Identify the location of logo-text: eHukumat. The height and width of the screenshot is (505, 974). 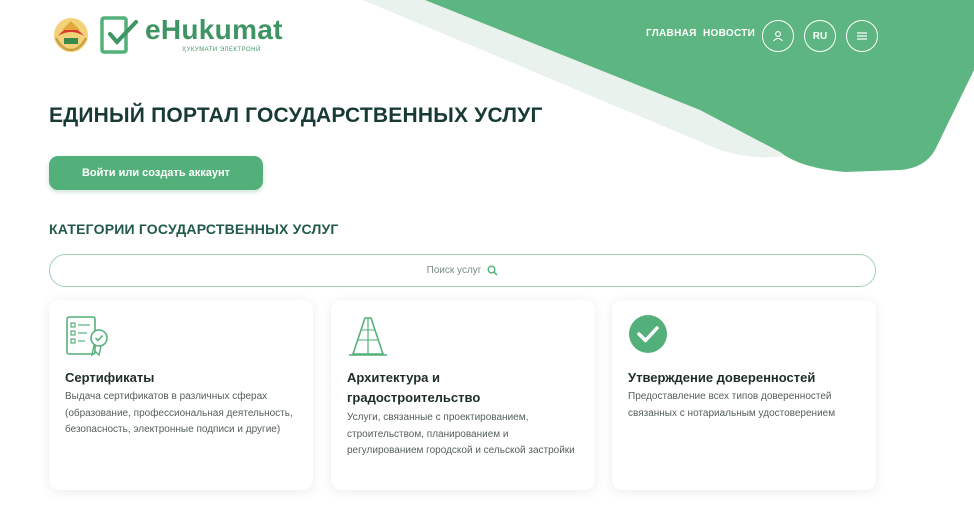
(214, 30).